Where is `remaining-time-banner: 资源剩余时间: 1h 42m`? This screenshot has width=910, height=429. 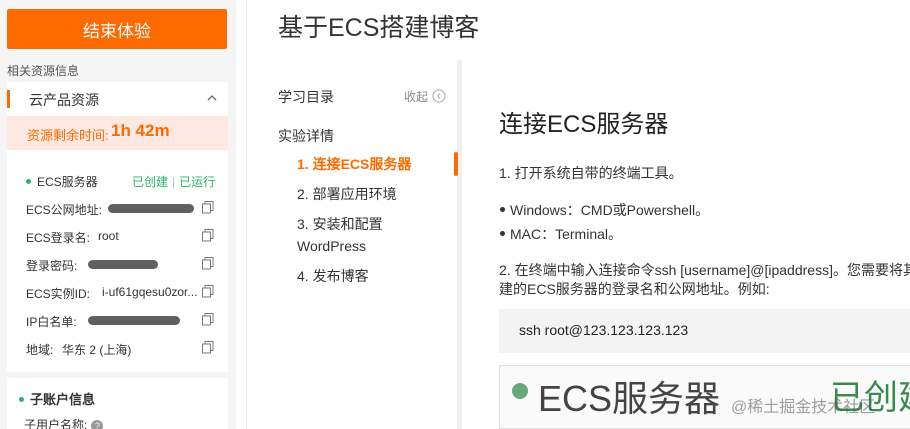
remaining-time-banner: 资源剩余时间: 1h 42m is located at coordinates (117, 133).